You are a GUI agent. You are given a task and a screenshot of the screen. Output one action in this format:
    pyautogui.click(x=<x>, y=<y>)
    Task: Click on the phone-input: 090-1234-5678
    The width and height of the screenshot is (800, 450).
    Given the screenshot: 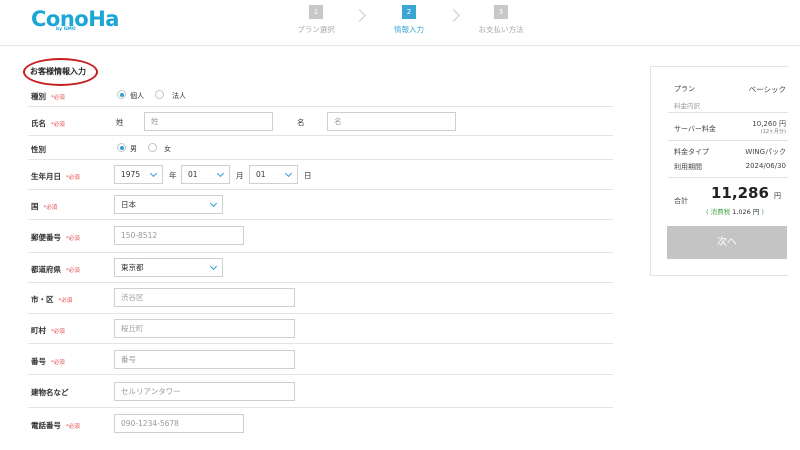 What is the action you would take?
    pyautogui.click(x=179, y=423)
    